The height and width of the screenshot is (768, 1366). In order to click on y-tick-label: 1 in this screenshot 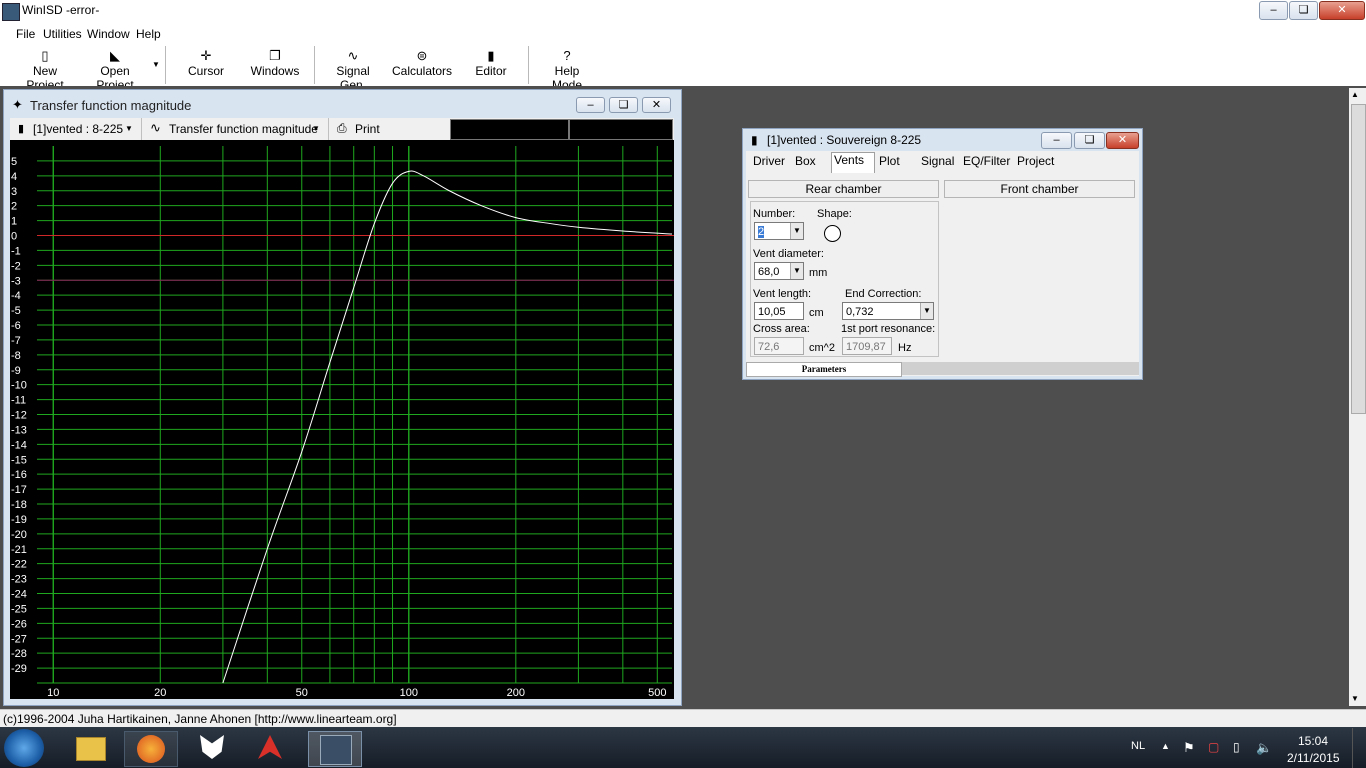, I will do `click(14, 222)`.